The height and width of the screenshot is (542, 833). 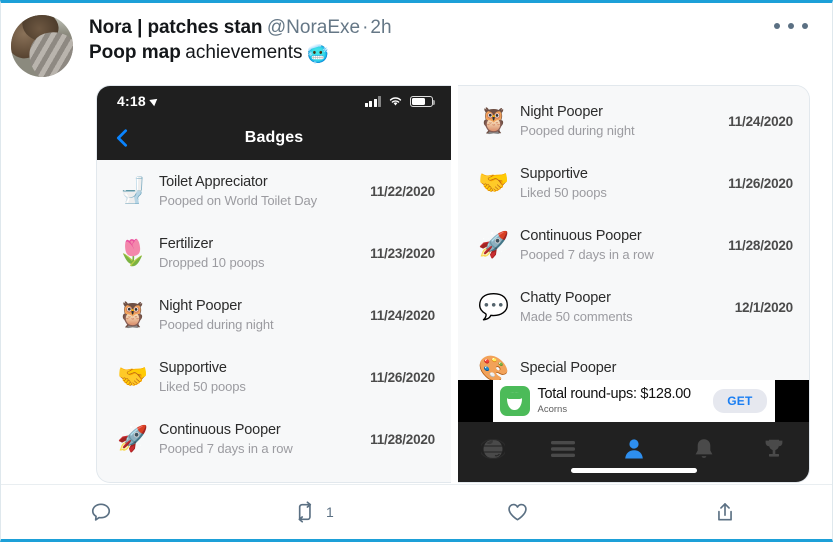 What do you see at coordinates (244, 53) in the screenshot?
I see `tweet-body-plain: achievements` at bounding box center [244, 53].